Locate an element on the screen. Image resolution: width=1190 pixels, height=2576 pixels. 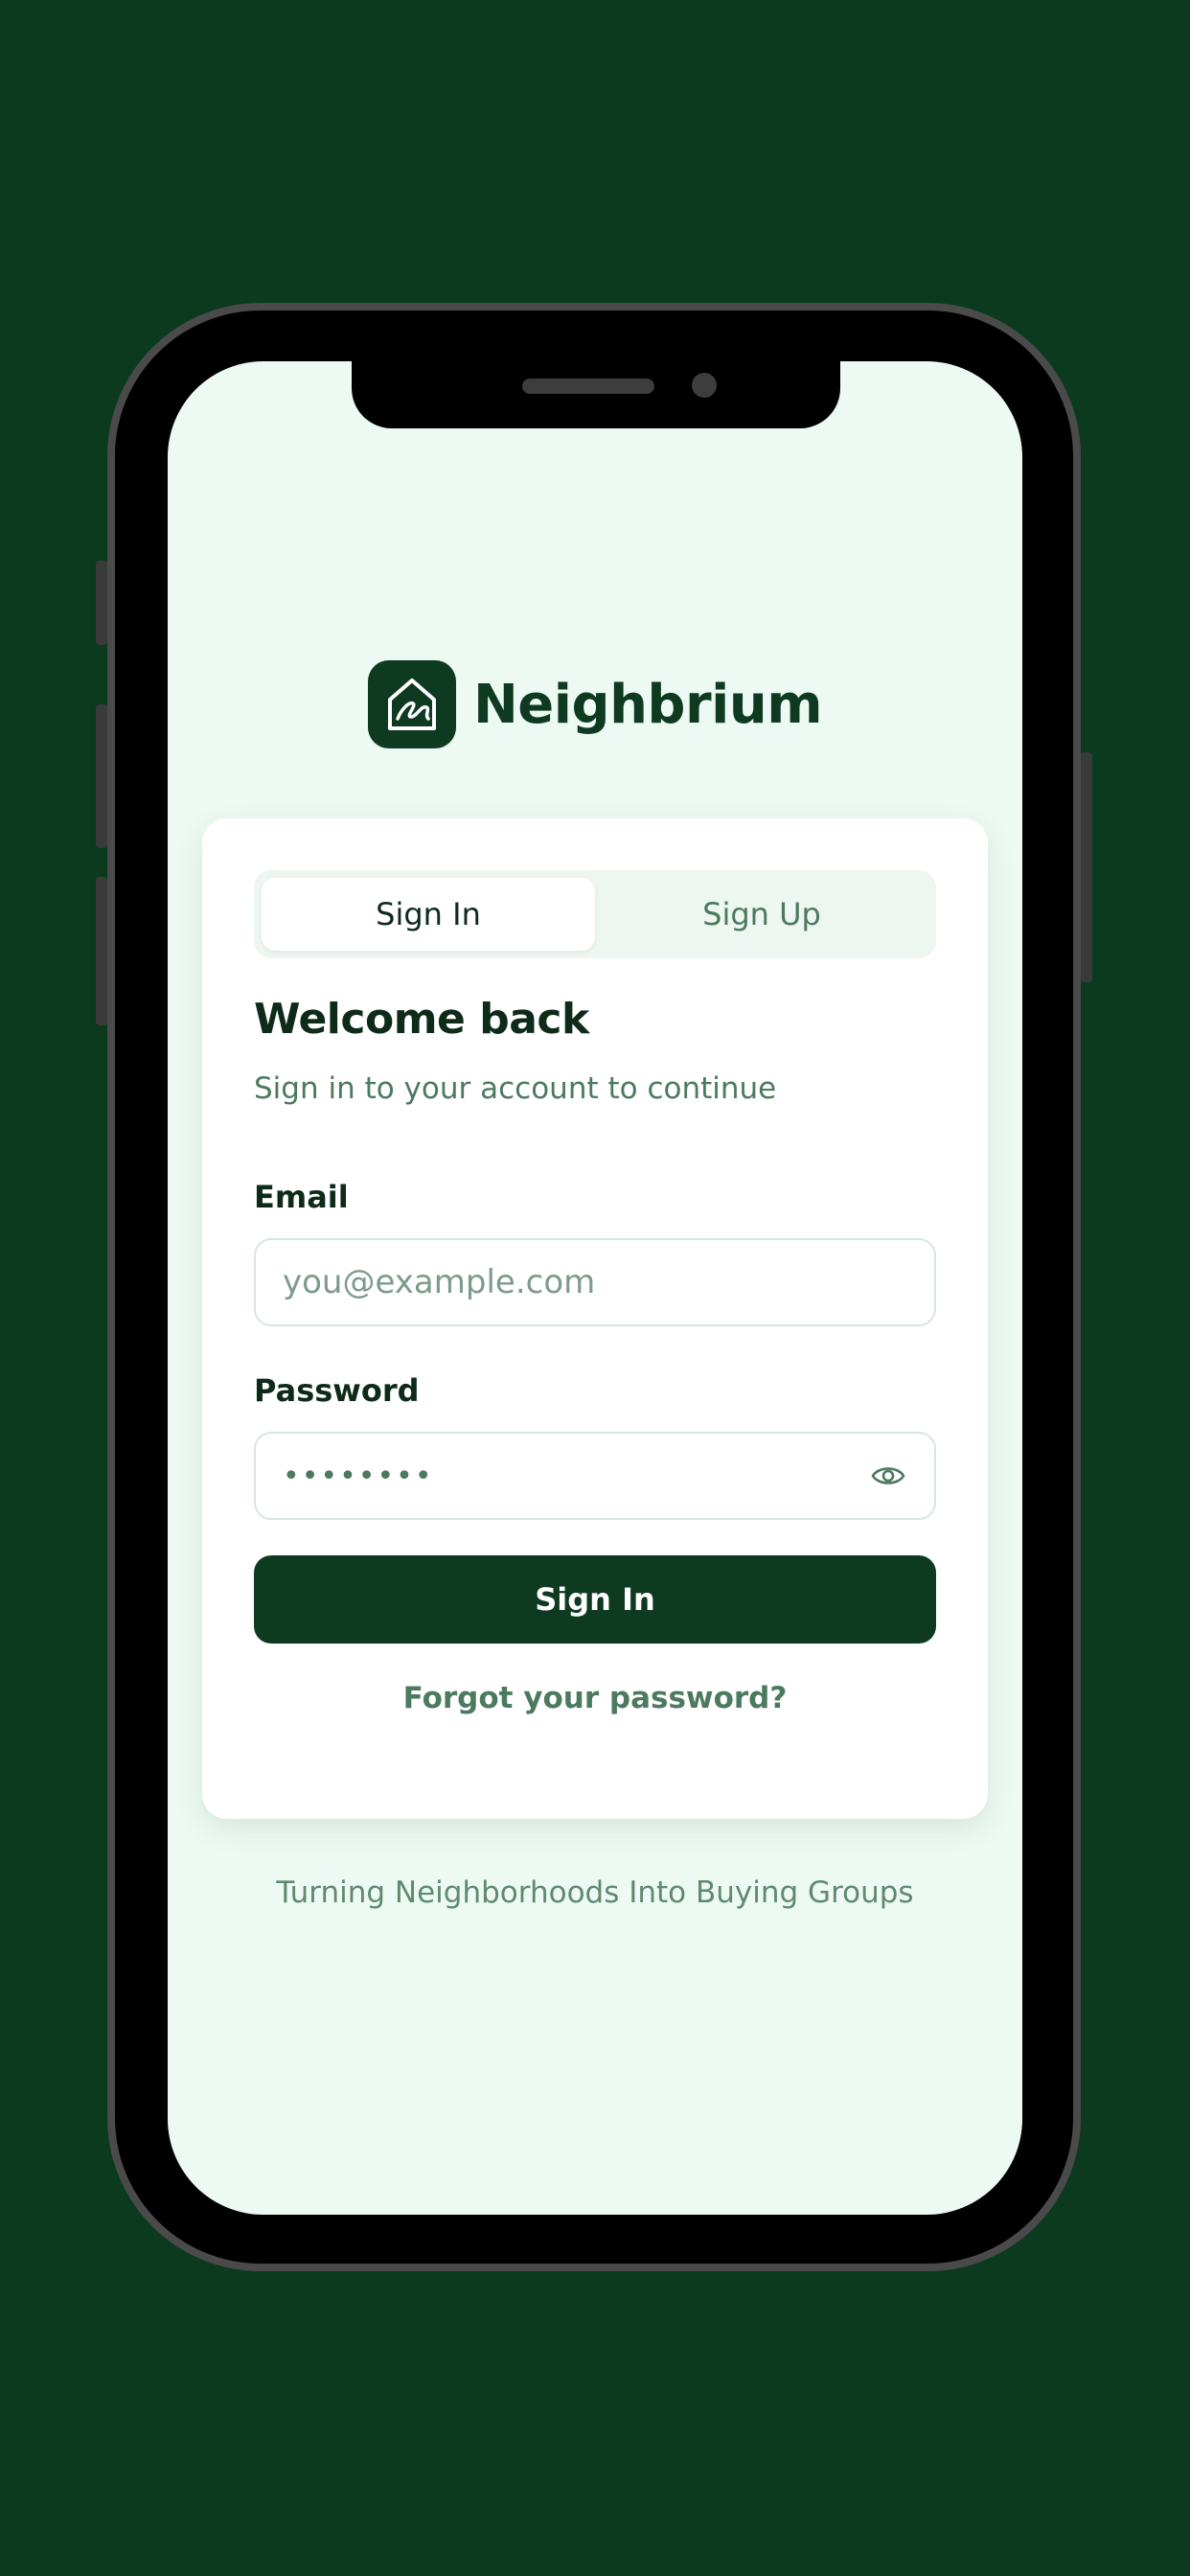
password-value: •••••••• is located at coordinates (358, 1476).